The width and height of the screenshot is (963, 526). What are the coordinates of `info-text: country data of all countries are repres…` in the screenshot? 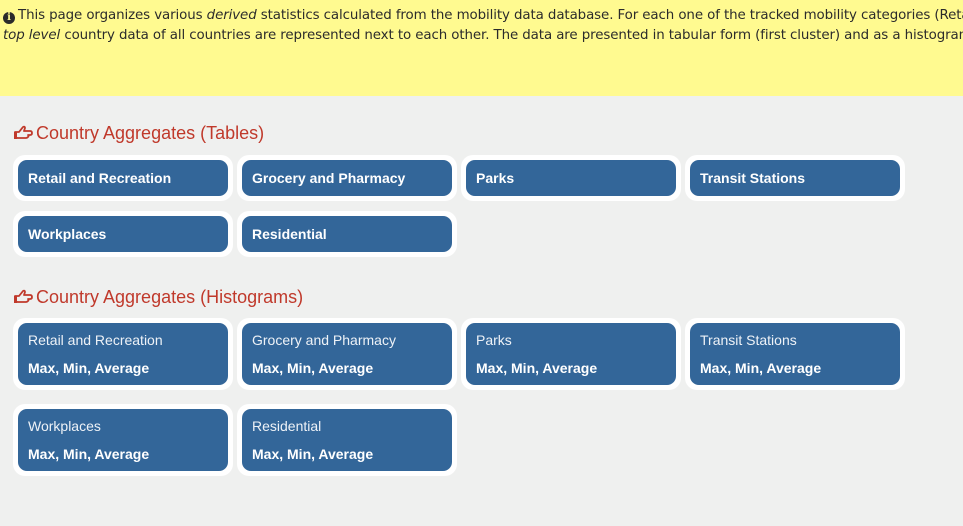 It's located at (511, 35).